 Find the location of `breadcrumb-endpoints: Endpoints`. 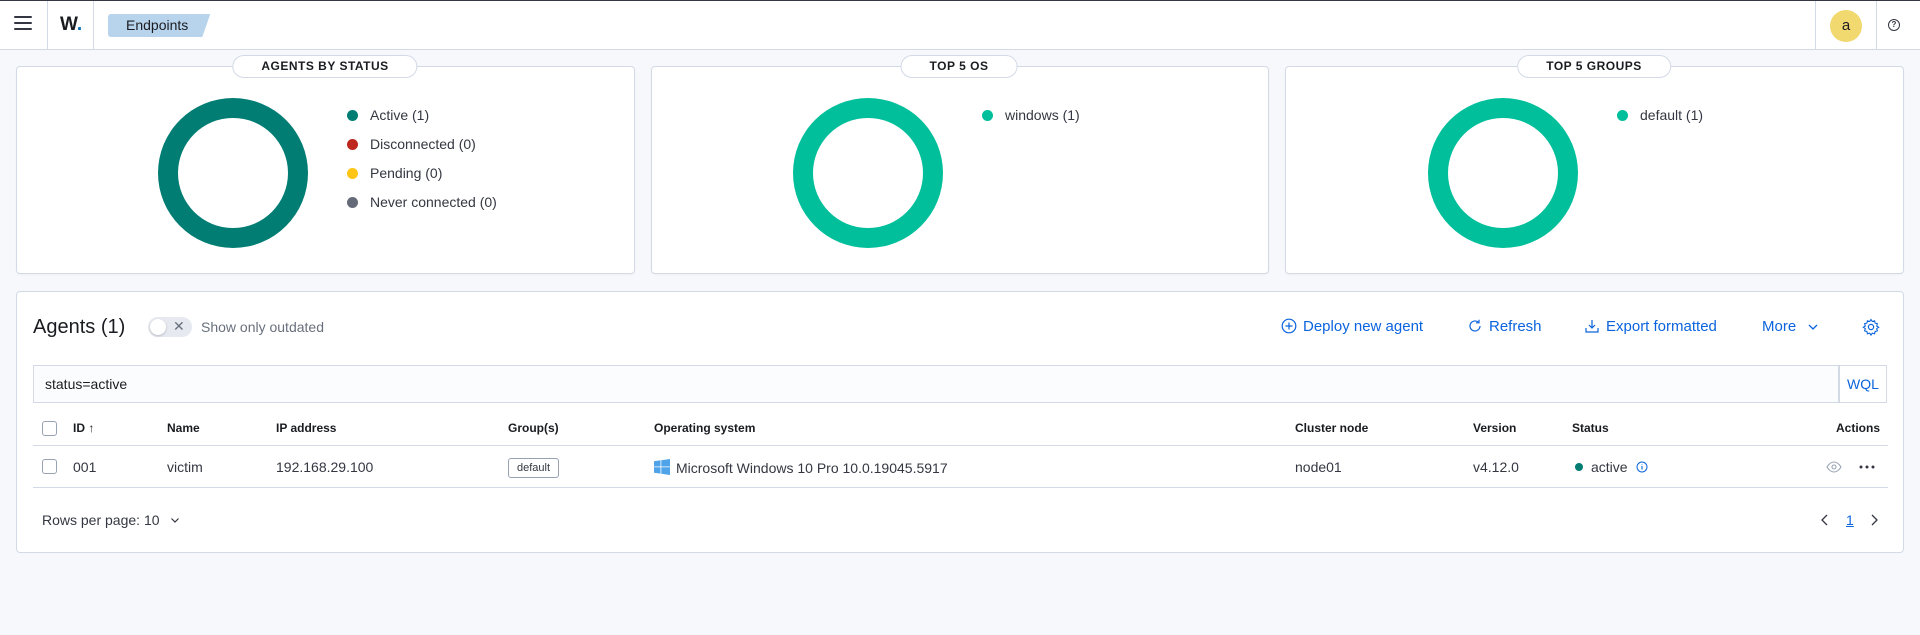

breadcrumb-endpoints: Endpoints is located at coordinates (159, 25).